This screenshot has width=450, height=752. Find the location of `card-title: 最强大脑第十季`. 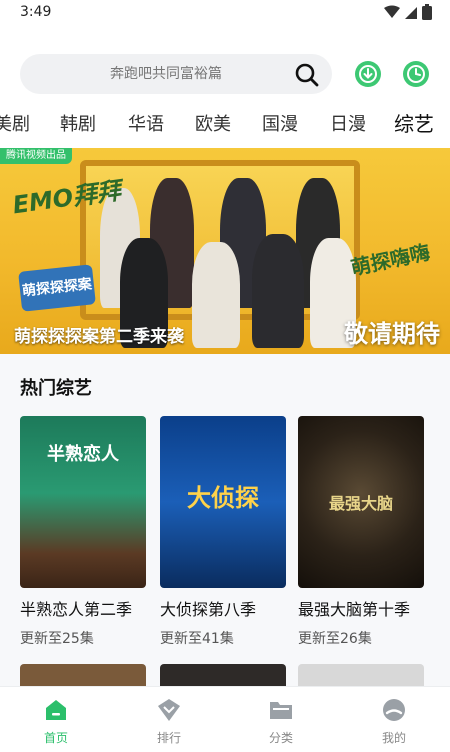

card-title: 最强大脑第十季 is located at coordinates (354, 609).